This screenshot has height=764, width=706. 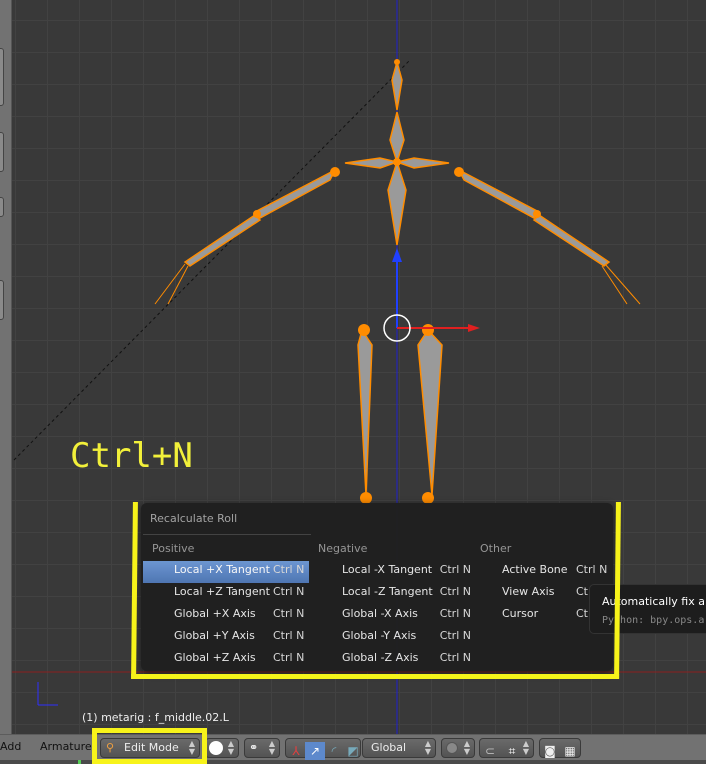 I want to click on selection-status: (1) metarig : f_middle.02.L, so click(x=155, y=717).